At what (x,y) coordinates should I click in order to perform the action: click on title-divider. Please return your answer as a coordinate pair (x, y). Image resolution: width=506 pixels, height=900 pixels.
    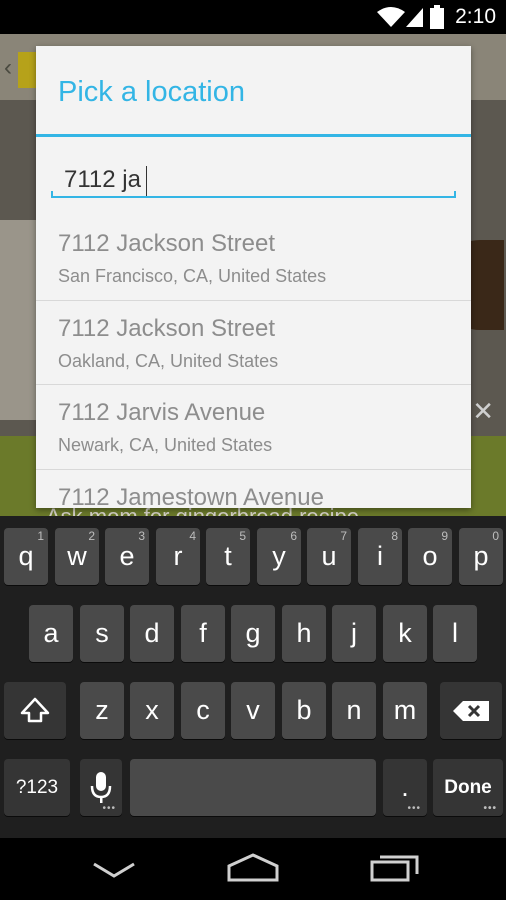
    Looking at the image, I should click on (253, 135).